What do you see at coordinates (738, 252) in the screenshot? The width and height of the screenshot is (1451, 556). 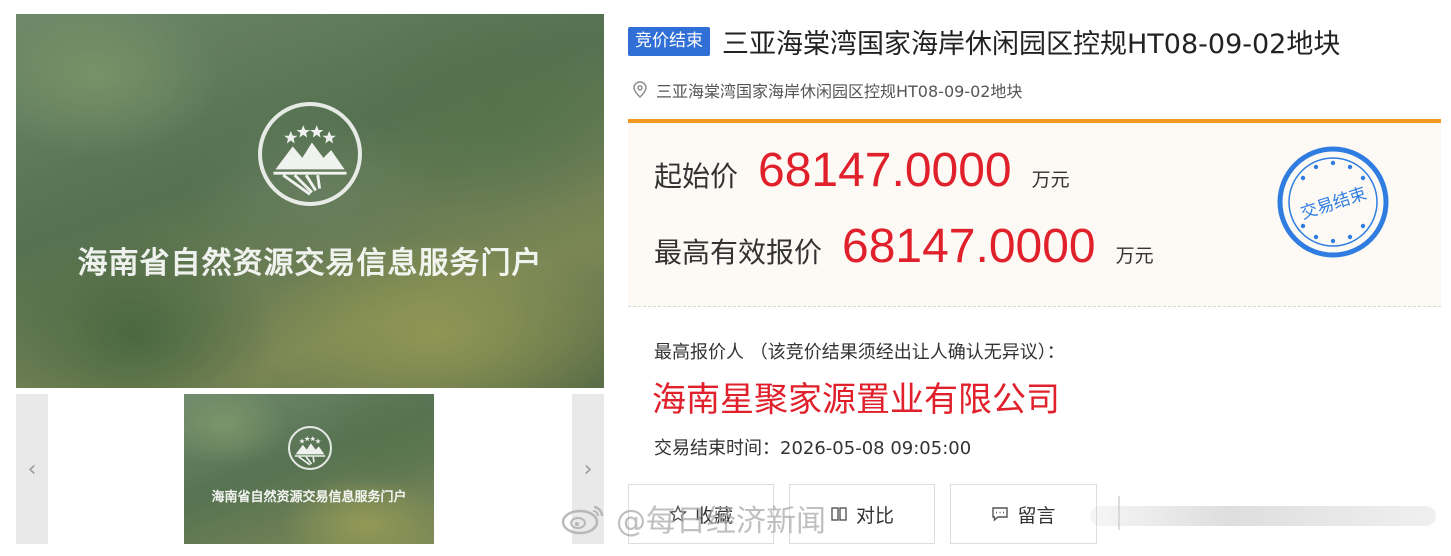 I see `highest-price-label: 最高有效报价` at bounding box center [738, 252].